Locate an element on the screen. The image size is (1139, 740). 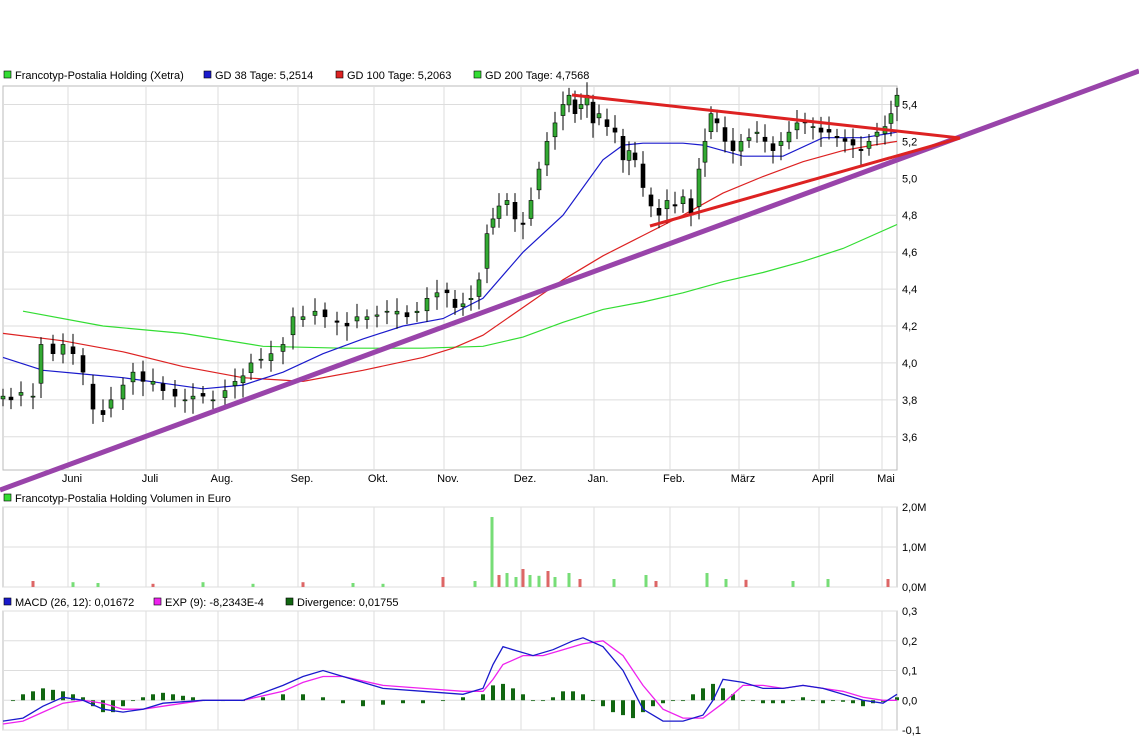
legend-label-gd38: GD 38 Tage: 5,2514 is located at coordinates (264, 76).